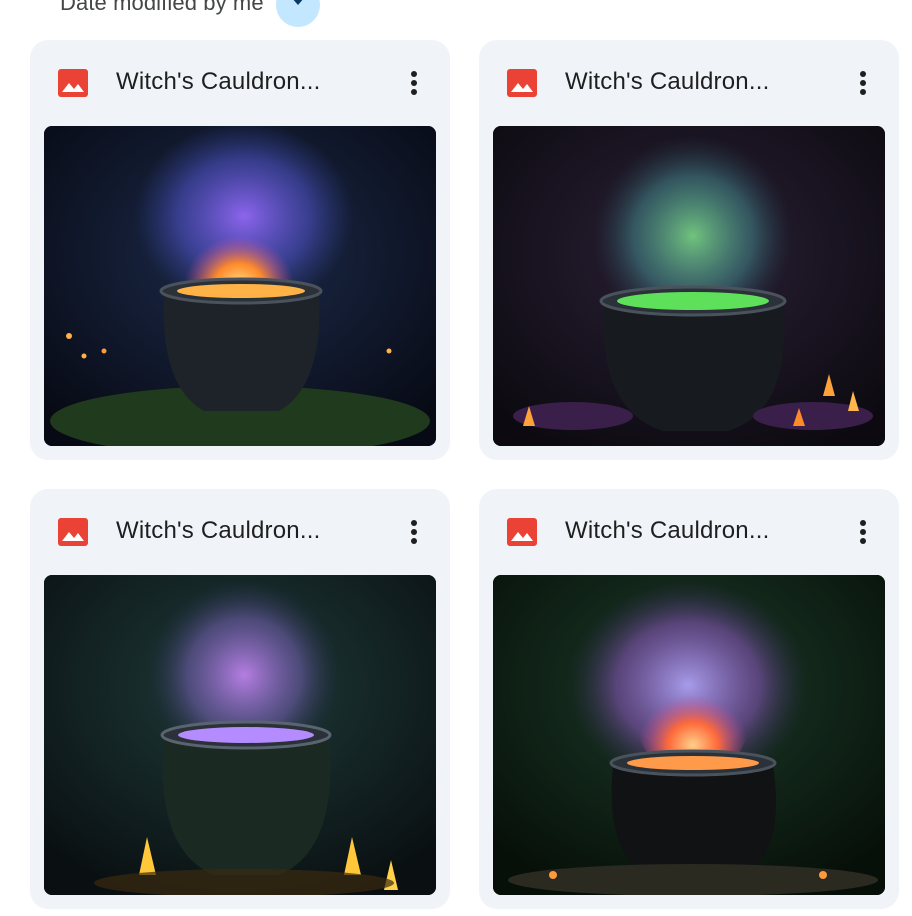  I want to click on arrow-down-icon, so click(298, 2).